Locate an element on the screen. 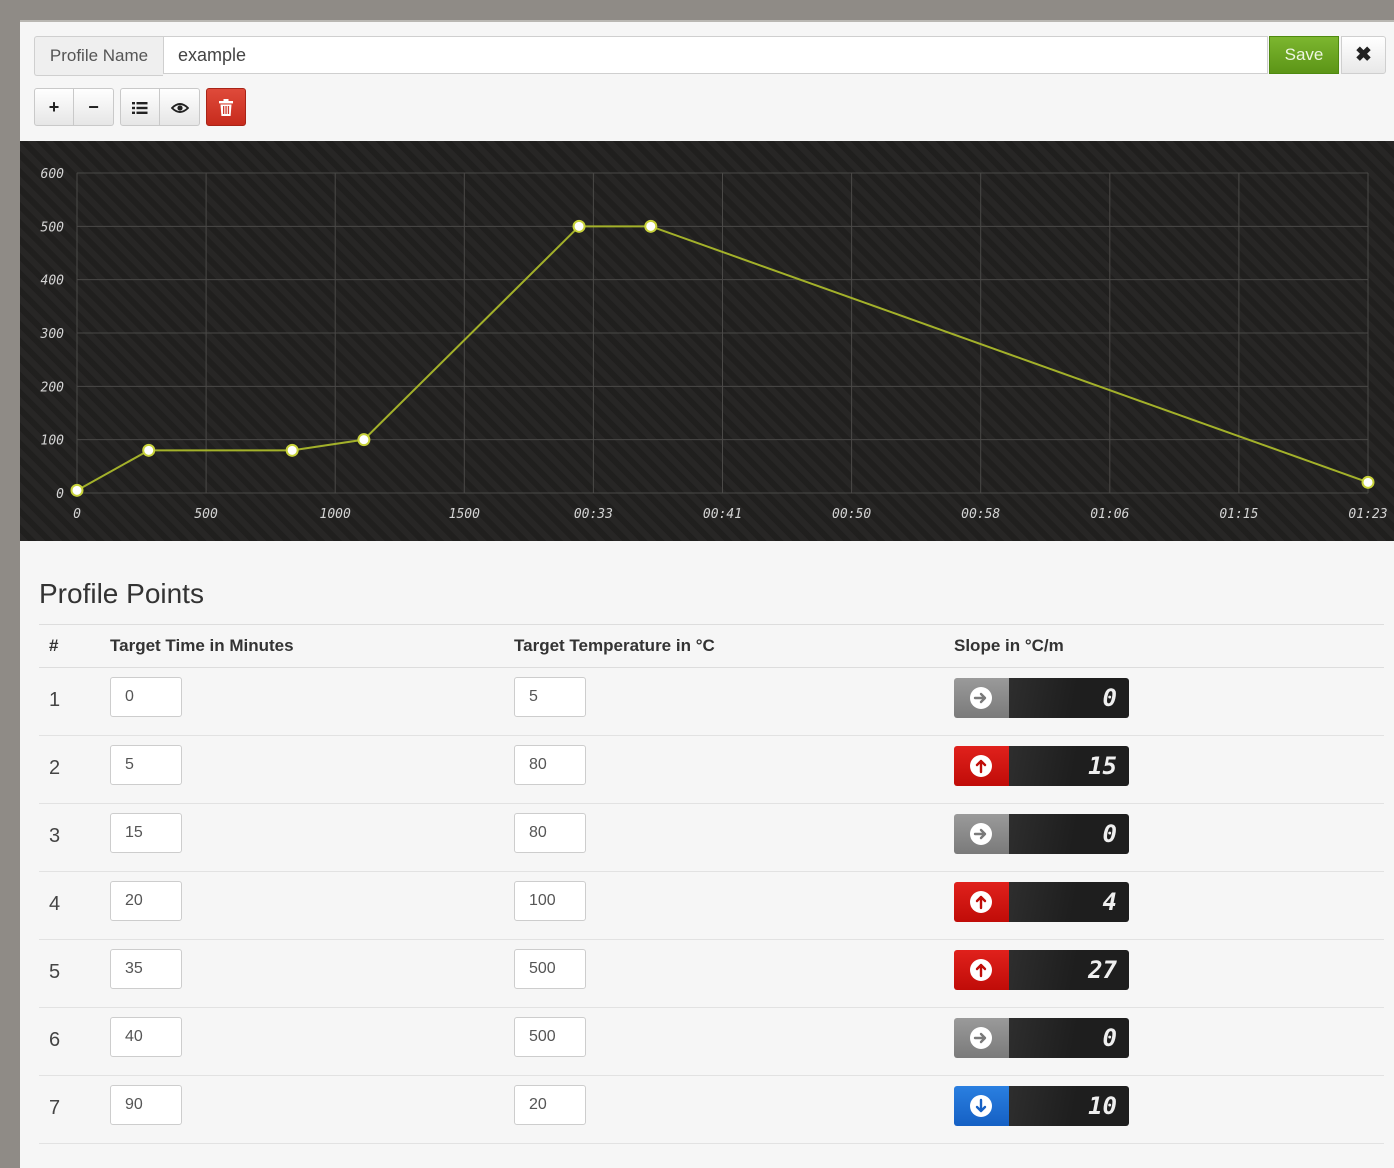  slope-value: 4 is located at coordinates (1069, 902).